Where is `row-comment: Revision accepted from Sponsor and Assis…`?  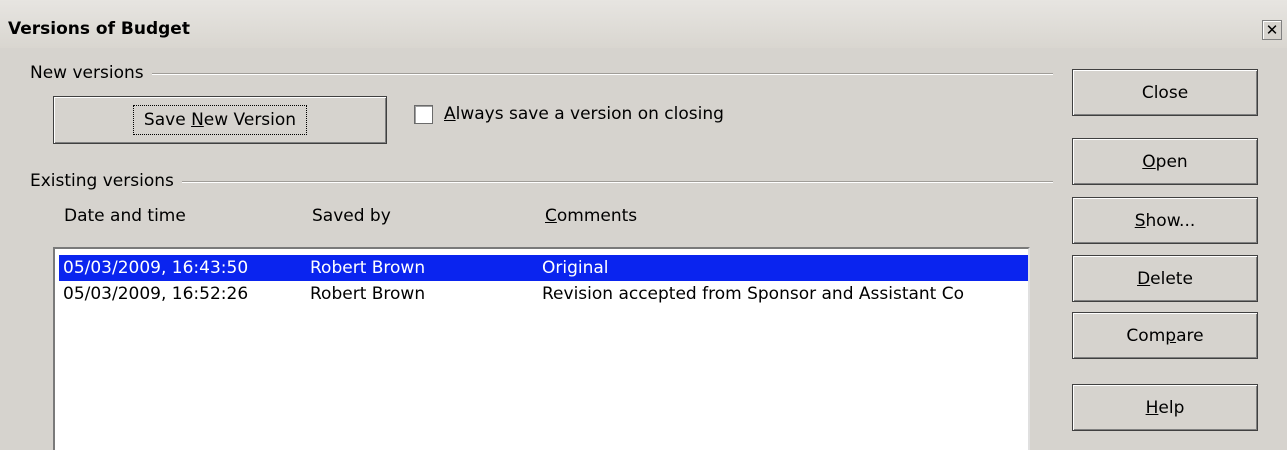 row-comment: Revision accepted from Sponsor and Assis… is located at coordinates (753, 294).